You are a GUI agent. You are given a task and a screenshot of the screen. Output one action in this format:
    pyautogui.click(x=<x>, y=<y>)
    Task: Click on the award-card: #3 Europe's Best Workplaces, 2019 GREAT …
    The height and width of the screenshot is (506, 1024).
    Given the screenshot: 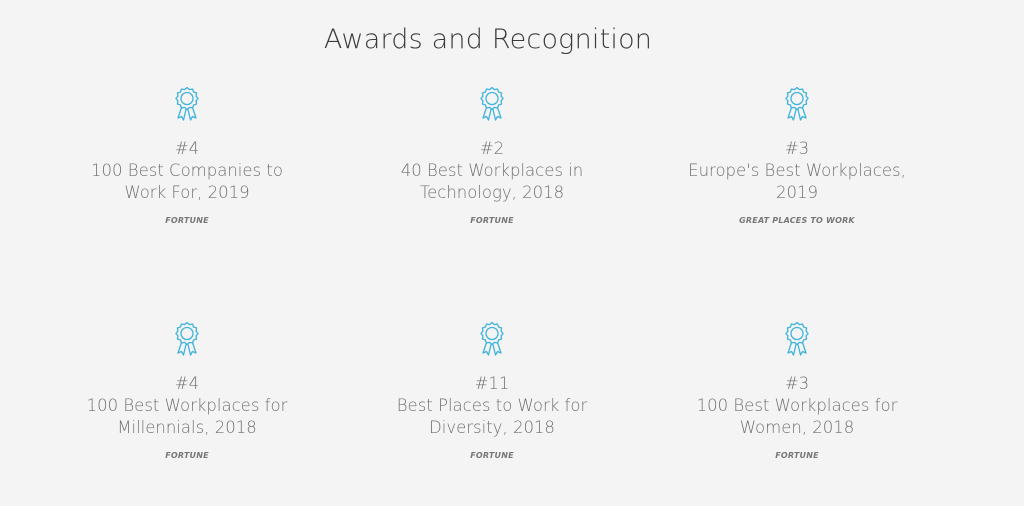 What is the action you would take?
    pyautogui.click(x=797, y=156)
    